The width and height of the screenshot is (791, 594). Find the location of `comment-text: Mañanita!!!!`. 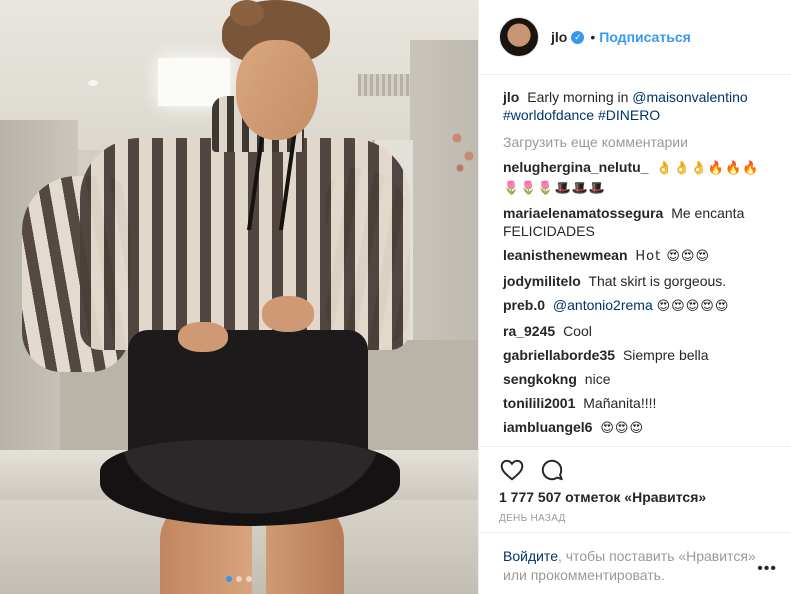

comment-text: Mañanita!!!! is located at coordinates (620, 403).